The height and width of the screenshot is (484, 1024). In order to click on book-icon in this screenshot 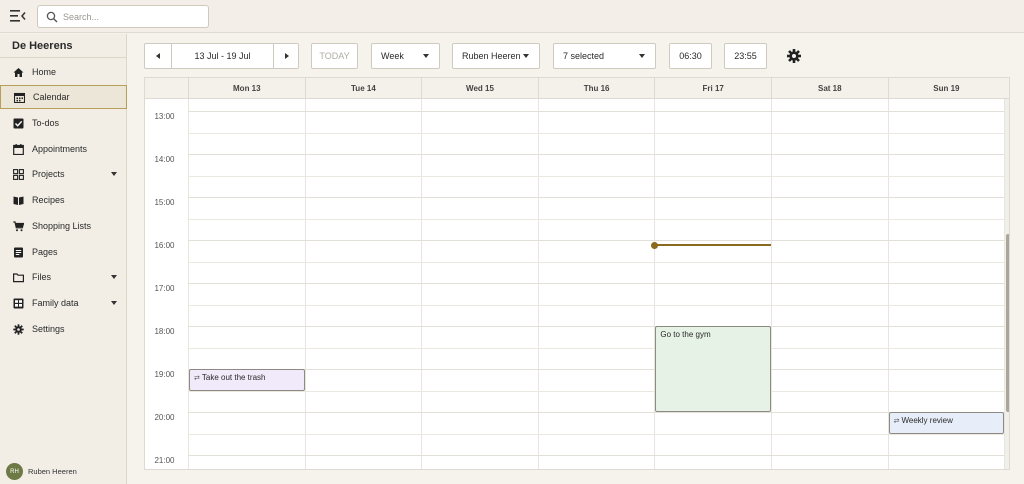, I will do `click(18, 200)`.